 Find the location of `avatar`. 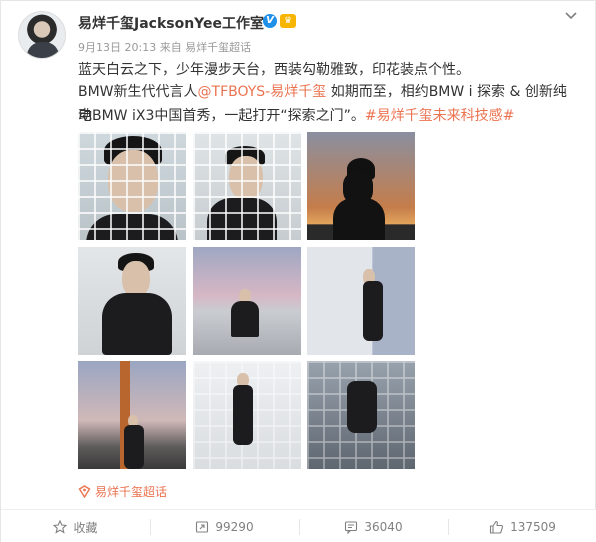

avatar is located at coordinates (42, 35).